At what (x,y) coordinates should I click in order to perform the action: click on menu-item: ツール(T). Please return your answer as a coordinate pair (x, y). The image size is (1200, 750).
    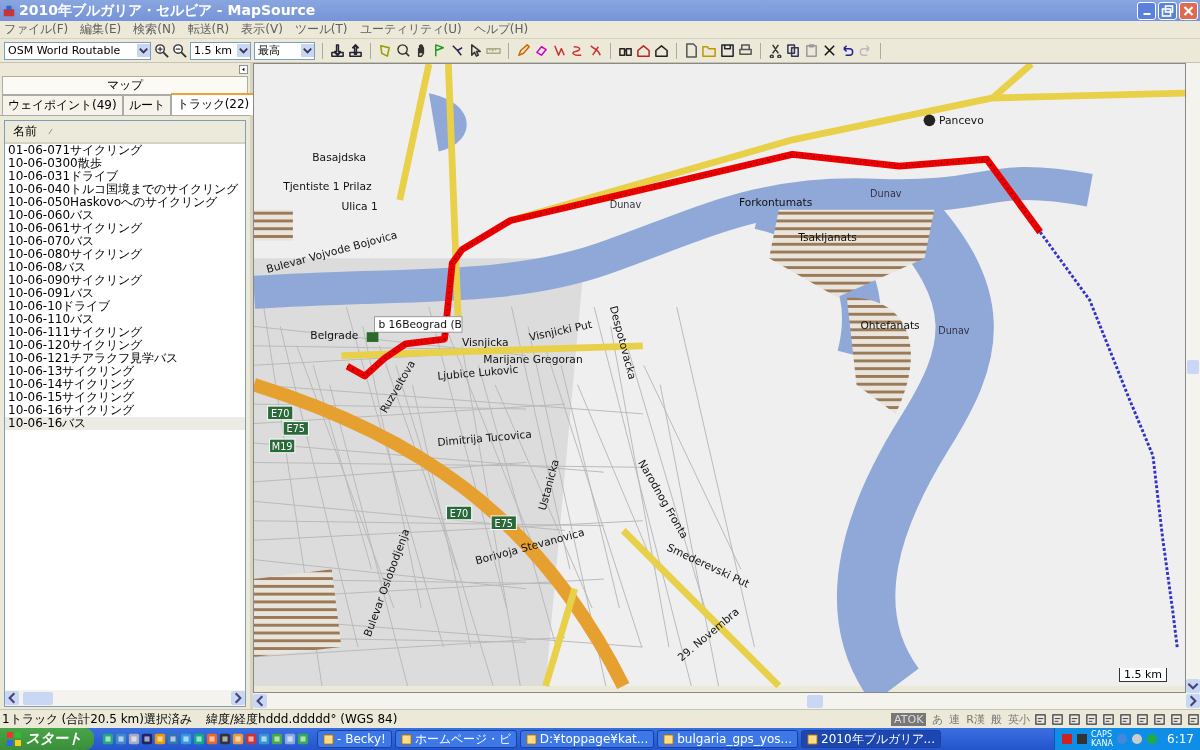
    Looking at the image, I should click on (321, 29).